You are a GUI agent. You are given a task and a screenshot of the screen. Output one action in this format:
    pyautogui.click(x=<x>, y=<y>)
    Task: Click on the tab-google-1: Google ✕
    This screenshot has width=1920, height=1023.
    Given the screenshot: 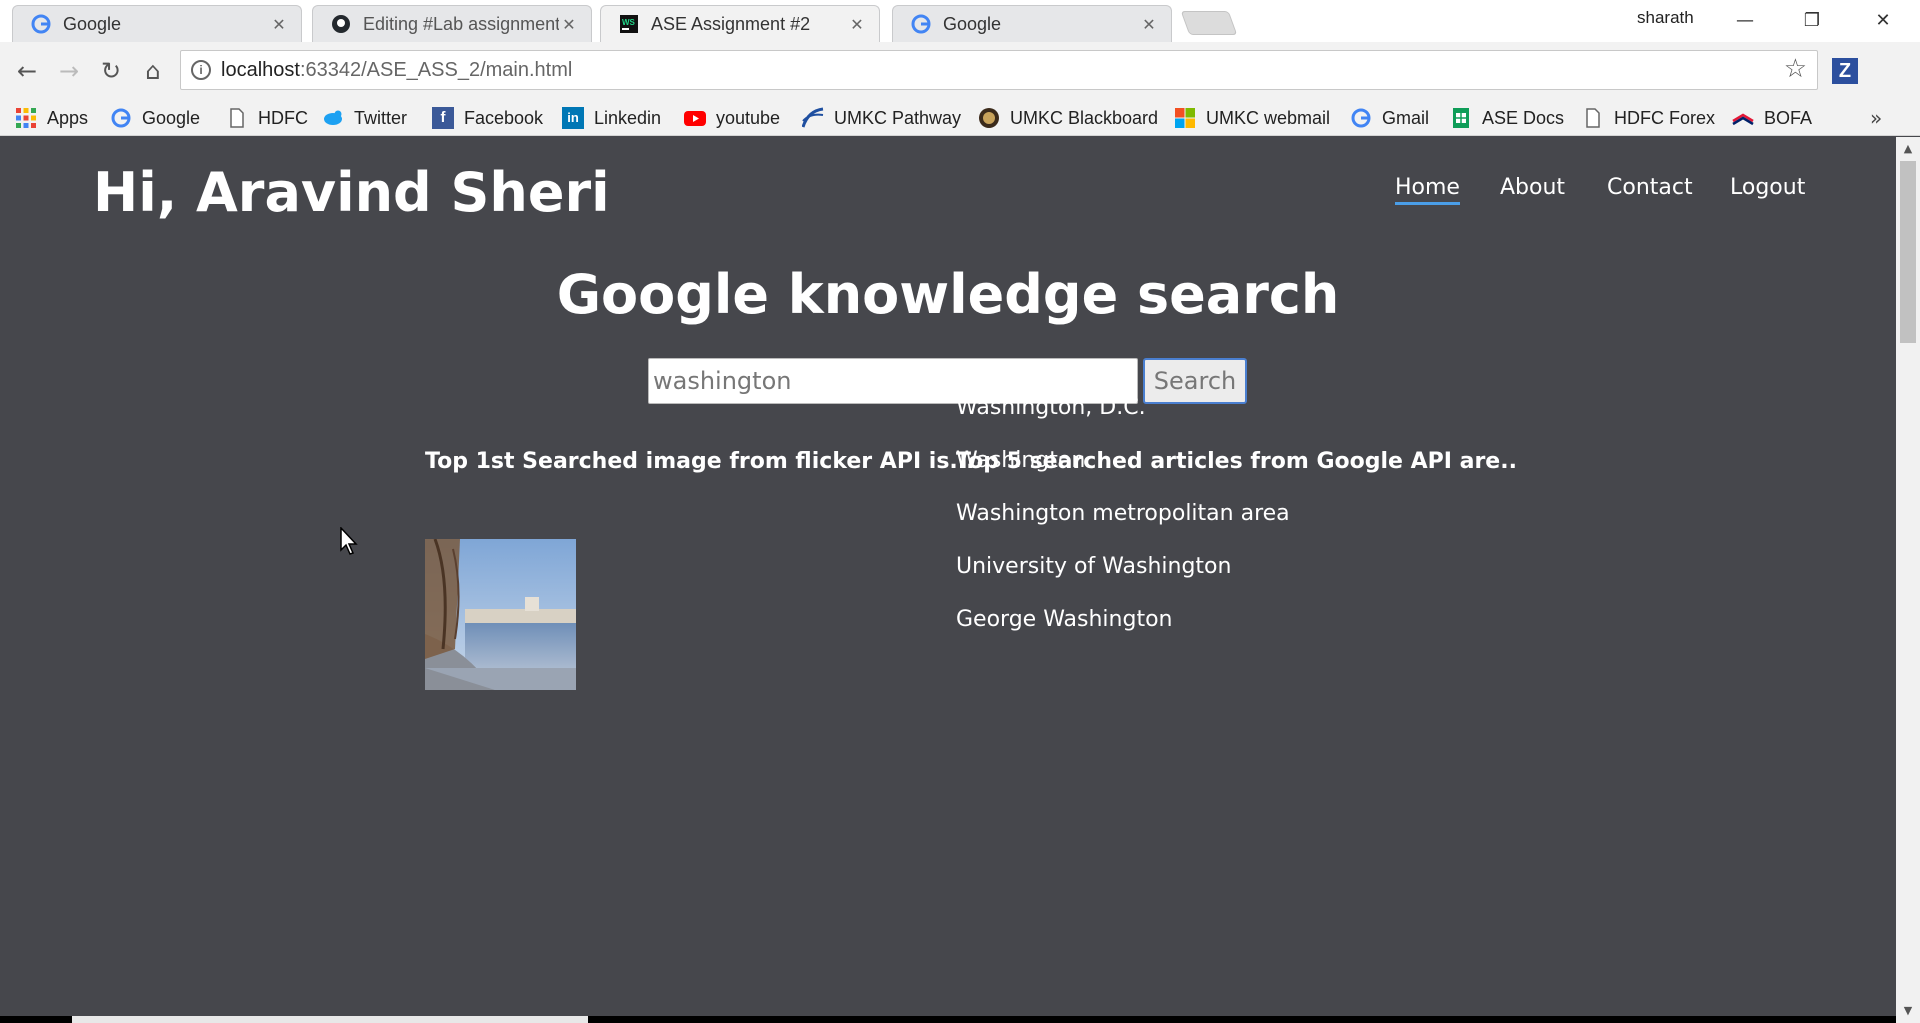 What is the action you would take?
    pyautogui.click(x=157, y=23)
    